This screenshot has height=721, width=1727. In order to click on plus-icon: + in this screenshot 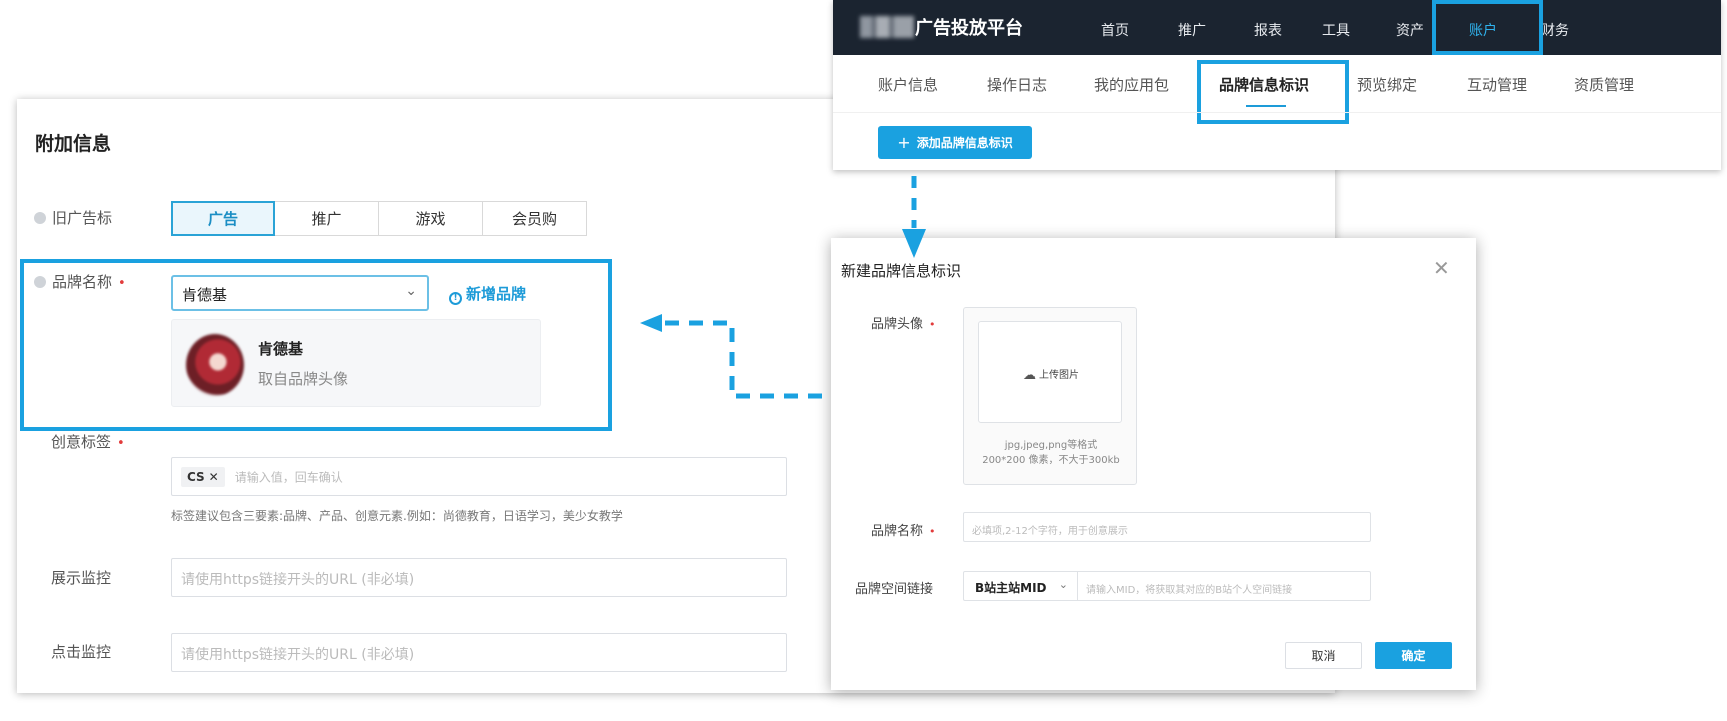, I will do `click(904, 142)`.